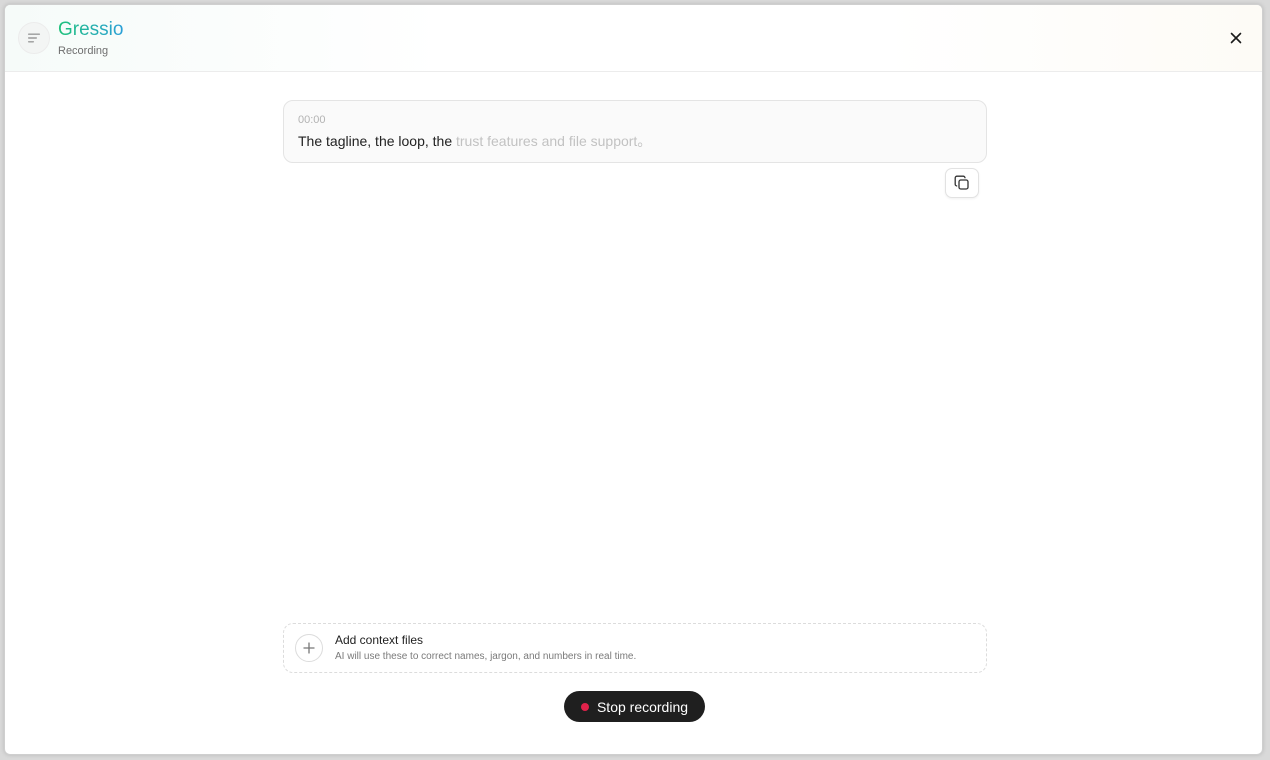 This screenshot has height=760, width=1270. I want to click on app-status: Recording, so click(83, 51).